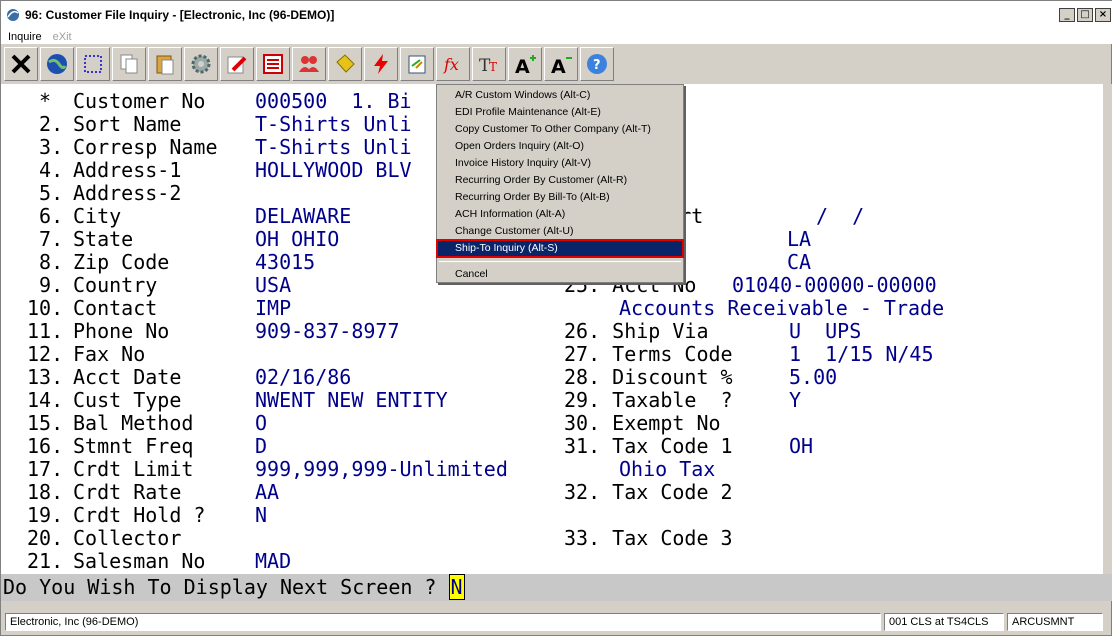 This screenshot has width=1112, height=636. What do you see at coordinates (273, 64) in the screenshot?
I see `list-icon` at bounding box center [273, 64].